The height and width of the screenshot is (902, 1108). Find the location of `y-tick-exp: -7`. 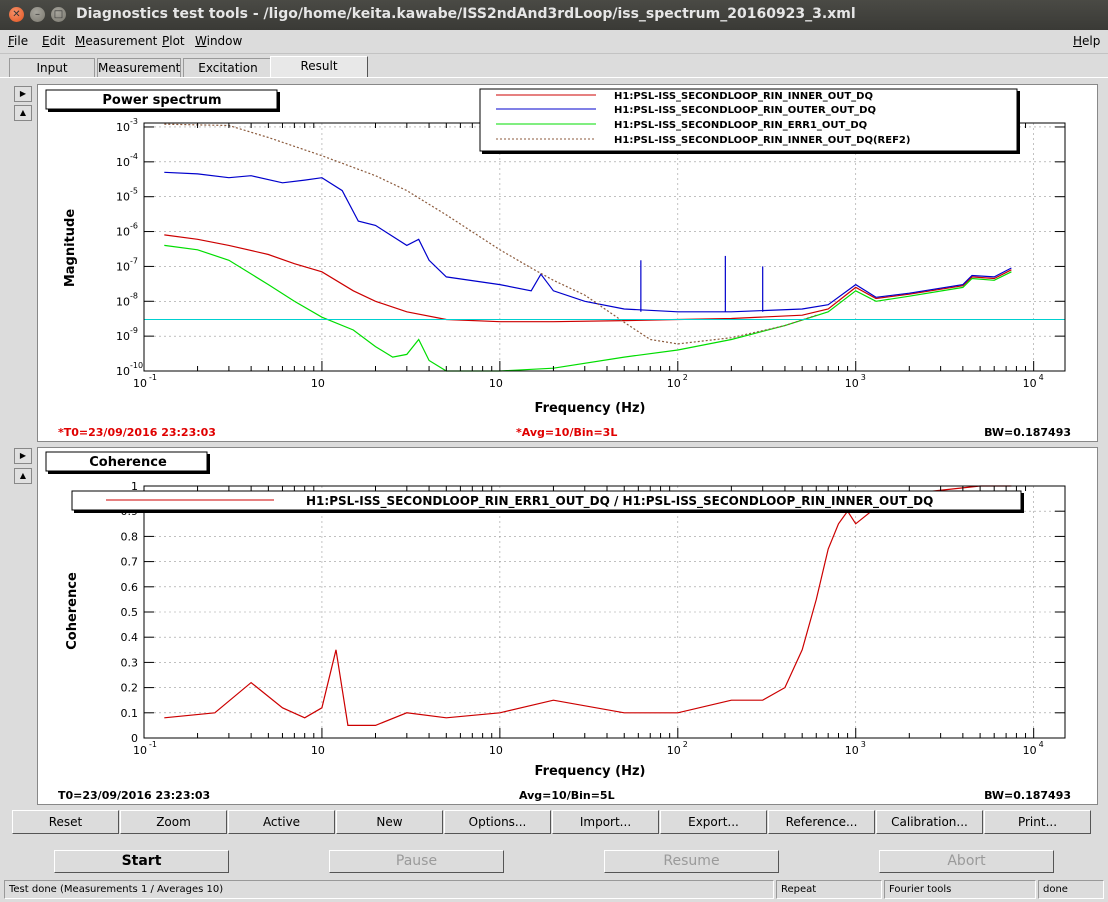

y-tick-exp: -7 is located at coordinates (134, 260).